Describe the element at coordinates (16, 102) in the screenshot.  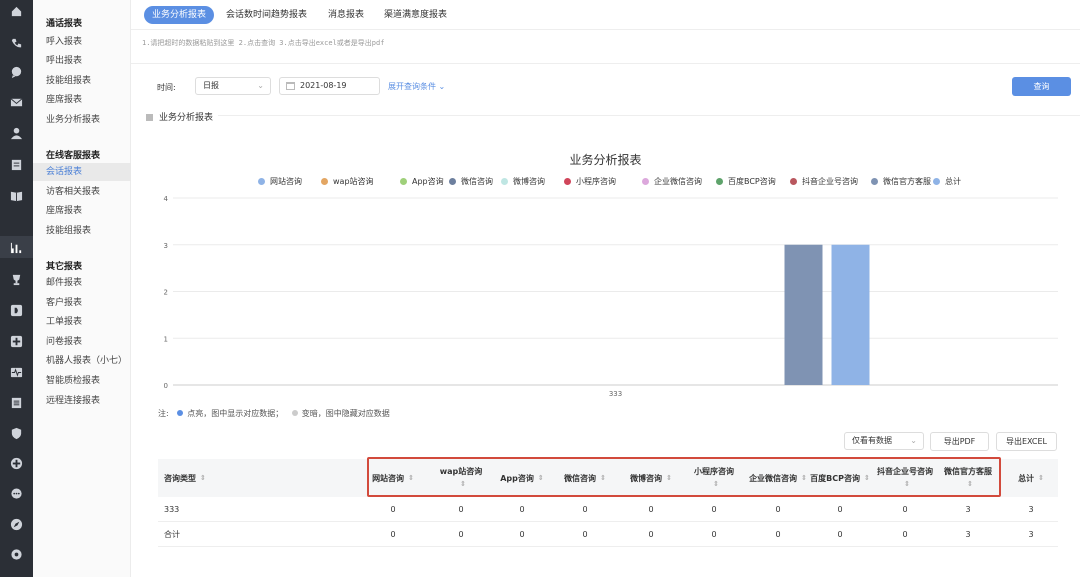
I see `mail-icon` at that location.